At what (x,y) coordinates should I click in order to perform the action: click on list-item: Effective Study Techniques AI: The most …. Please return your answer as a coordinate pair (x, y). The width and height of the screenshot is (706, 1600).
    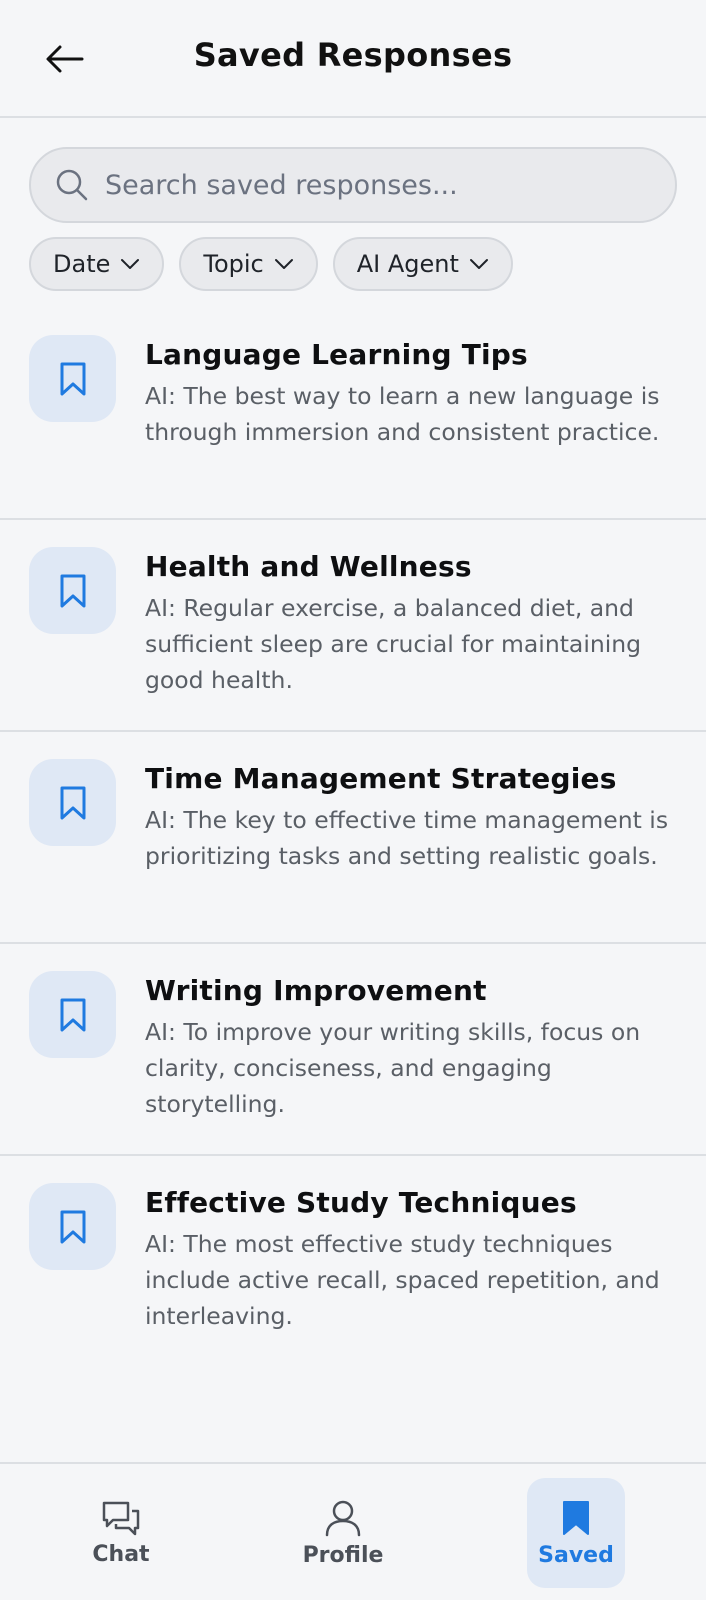
    Looking at the image, I should click on (353, 1262).